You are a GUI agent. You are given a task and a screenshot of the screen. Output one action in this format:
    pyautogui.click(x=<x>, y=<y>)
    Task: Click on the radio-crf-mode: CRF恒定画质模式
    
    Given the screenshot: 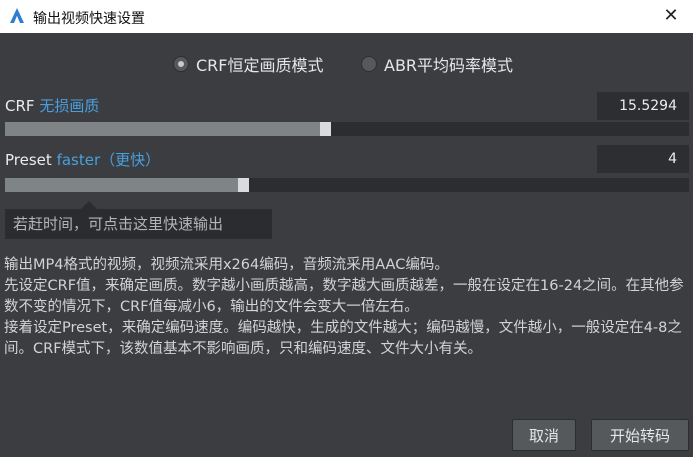 What is the action you would take?
    pyautogui.click(x=248, y=64)
    